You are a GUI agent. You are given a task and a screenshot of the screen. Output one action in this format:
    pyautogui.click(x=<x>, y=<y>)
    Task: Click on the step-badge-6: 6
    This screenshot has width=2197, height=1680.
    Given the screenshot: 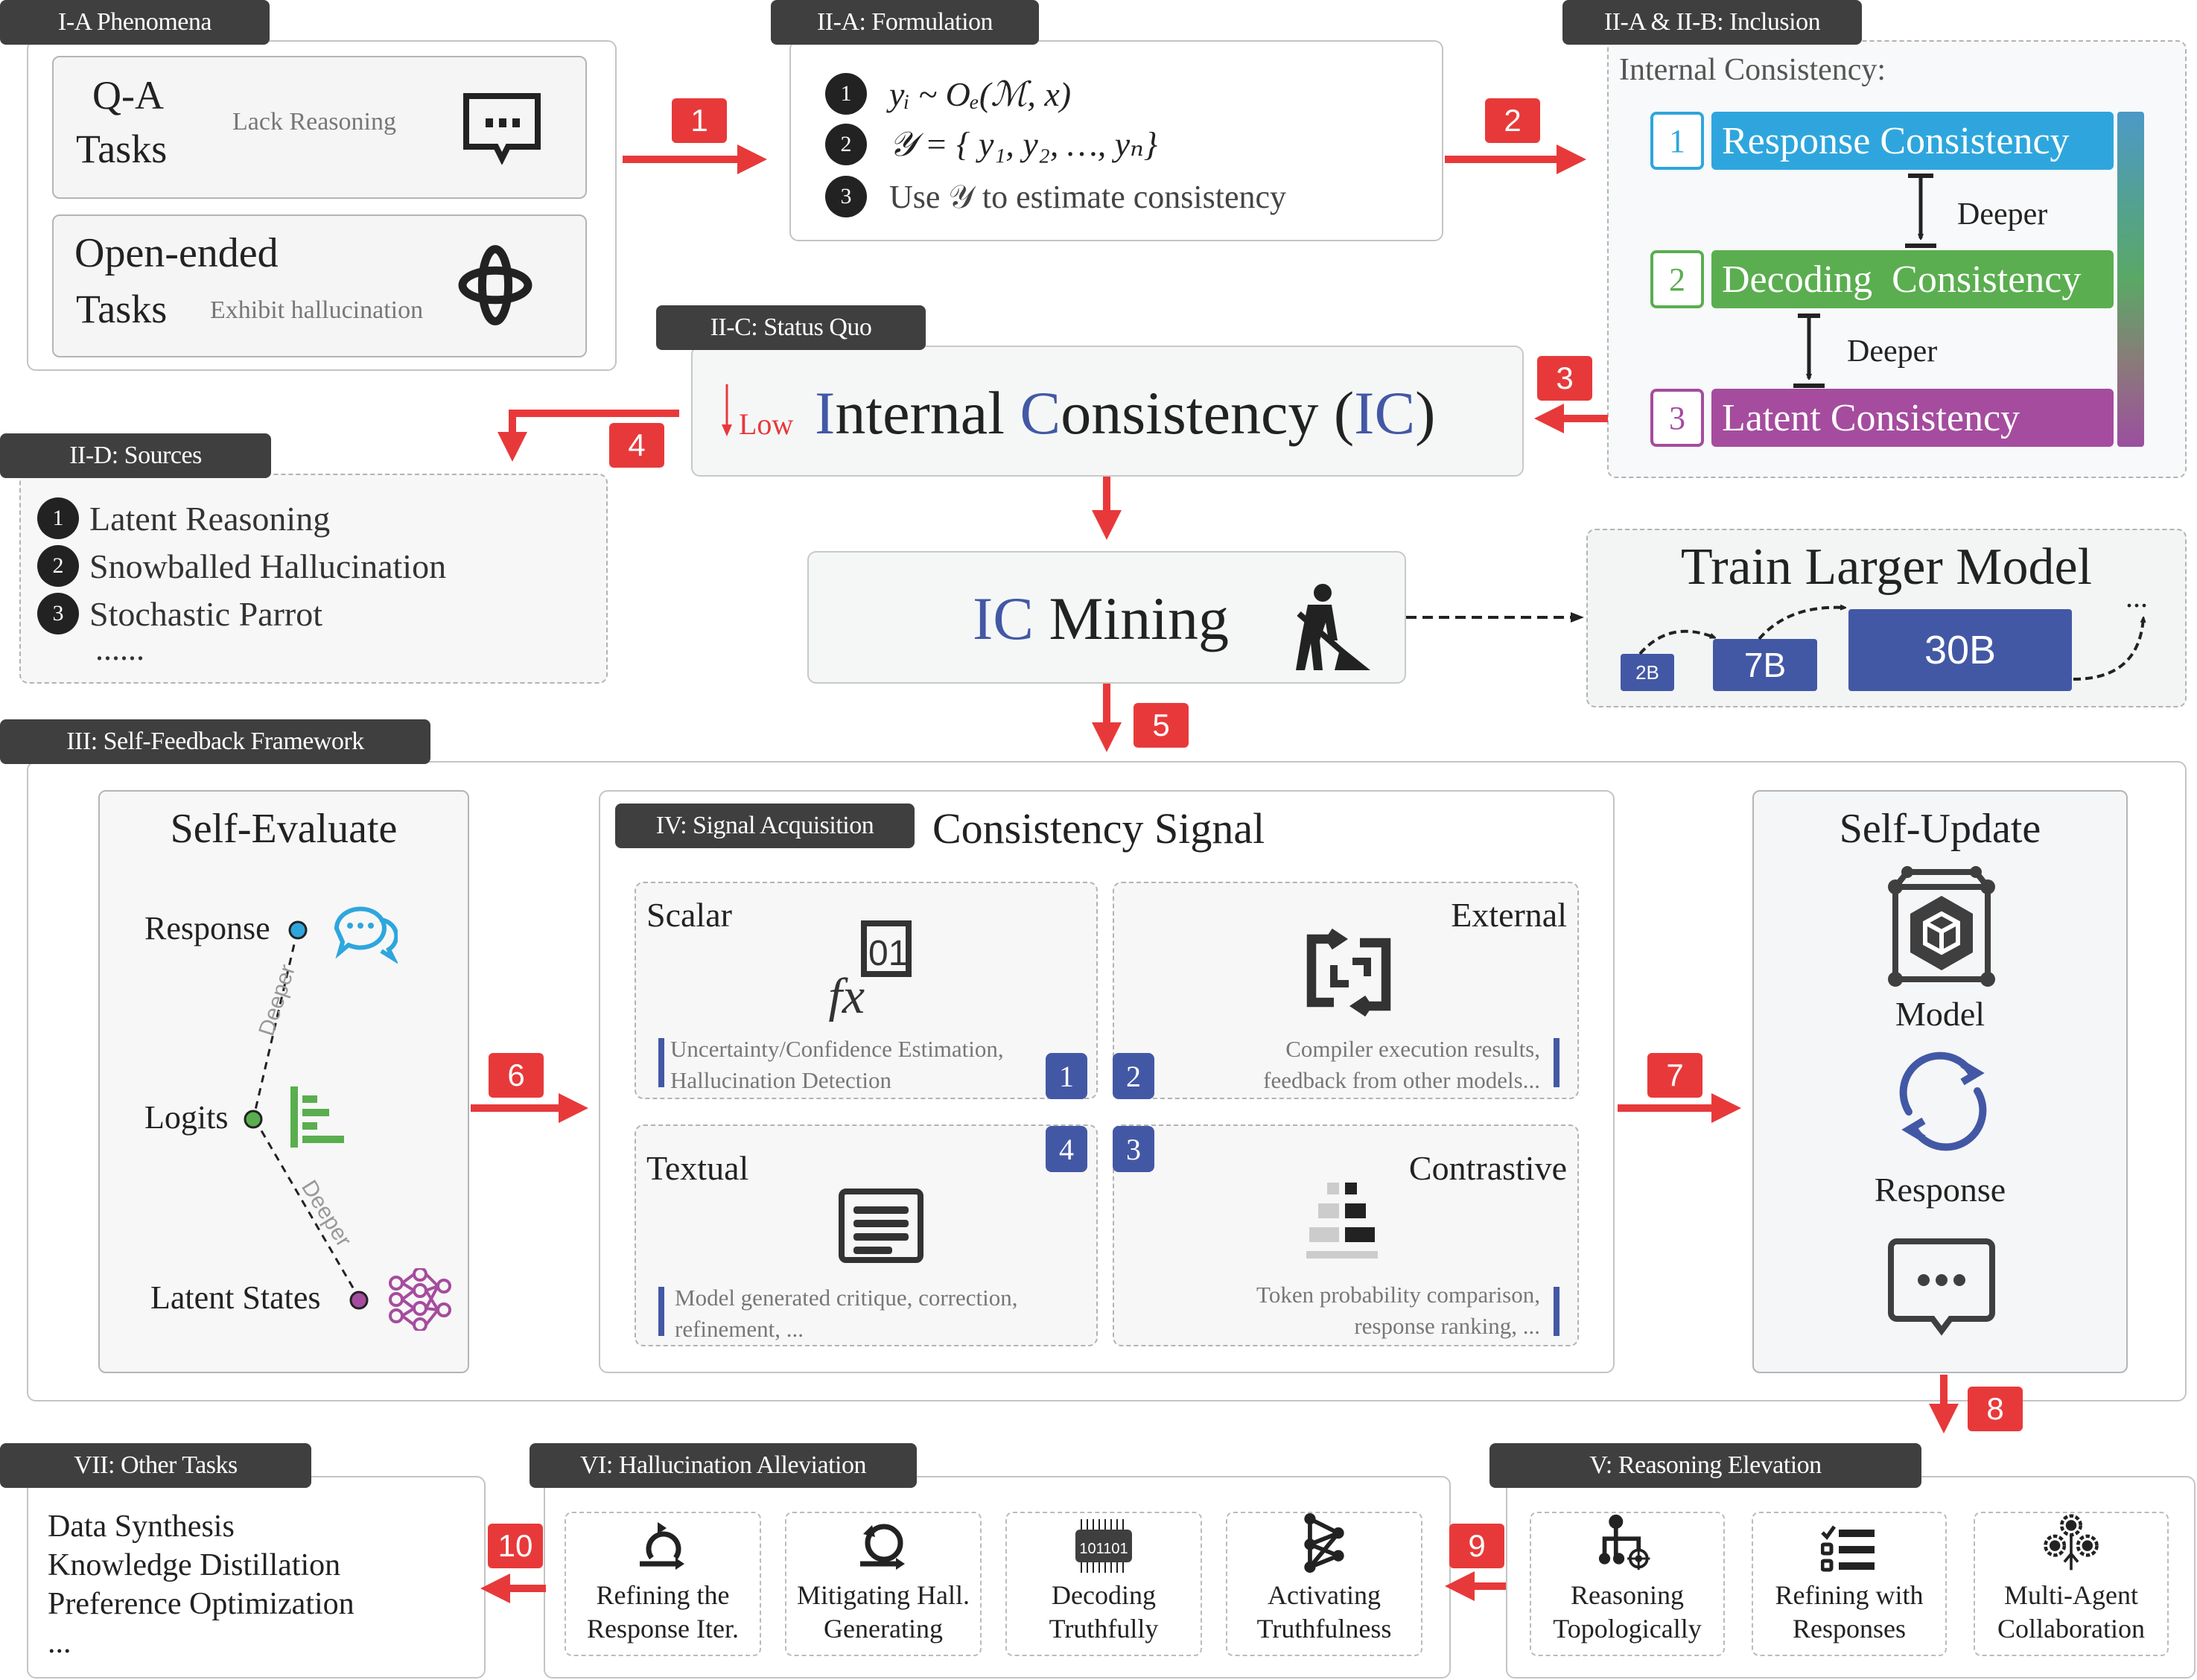 What is the action you would take?
    pyautogui.click(x=516, y=1075)
    